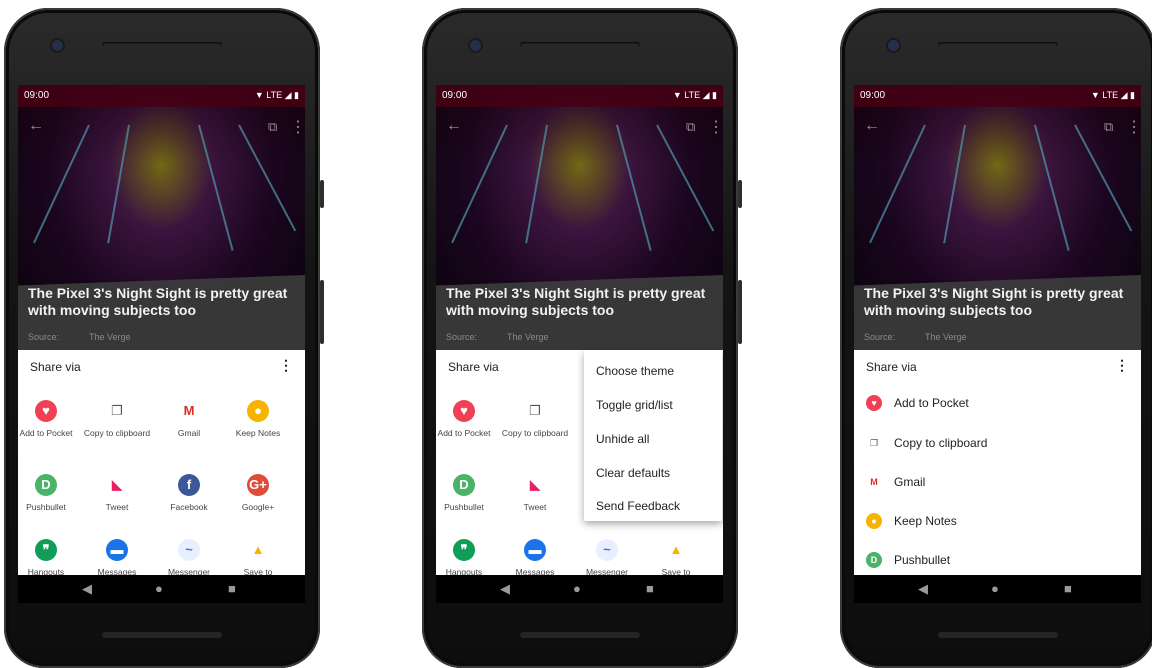 The image size is (1152, 668). Describe the element at coordinates (634, 405) in the screenshot. I see `menu-item-toggle-grid-list: Toggle grid/list` at that location.